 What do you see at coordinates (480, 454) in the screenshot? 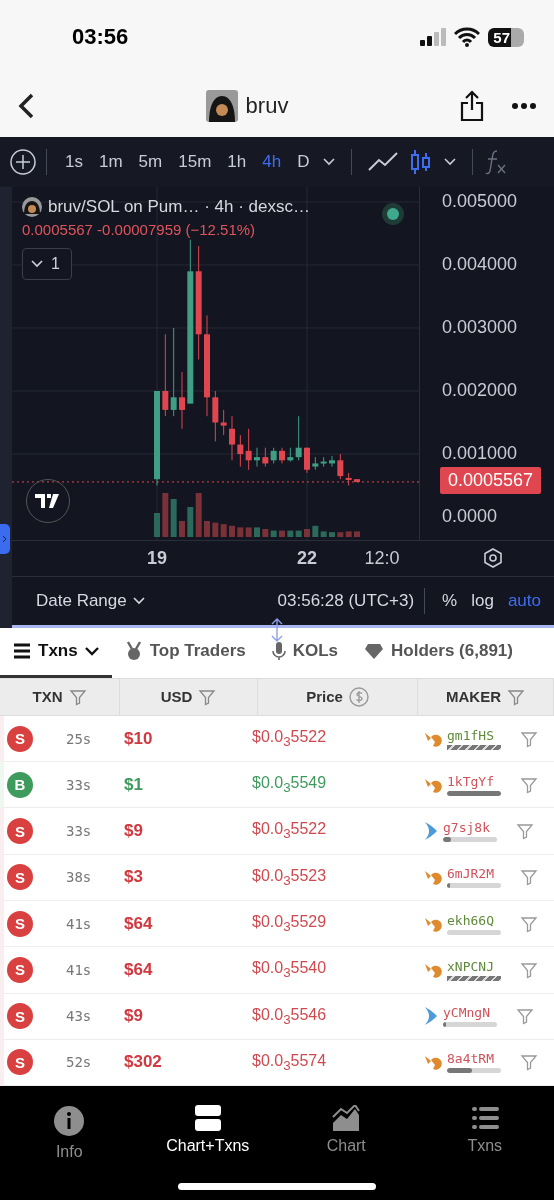
I see `price-tick: 0.001000` at bounding box center [480, 454].